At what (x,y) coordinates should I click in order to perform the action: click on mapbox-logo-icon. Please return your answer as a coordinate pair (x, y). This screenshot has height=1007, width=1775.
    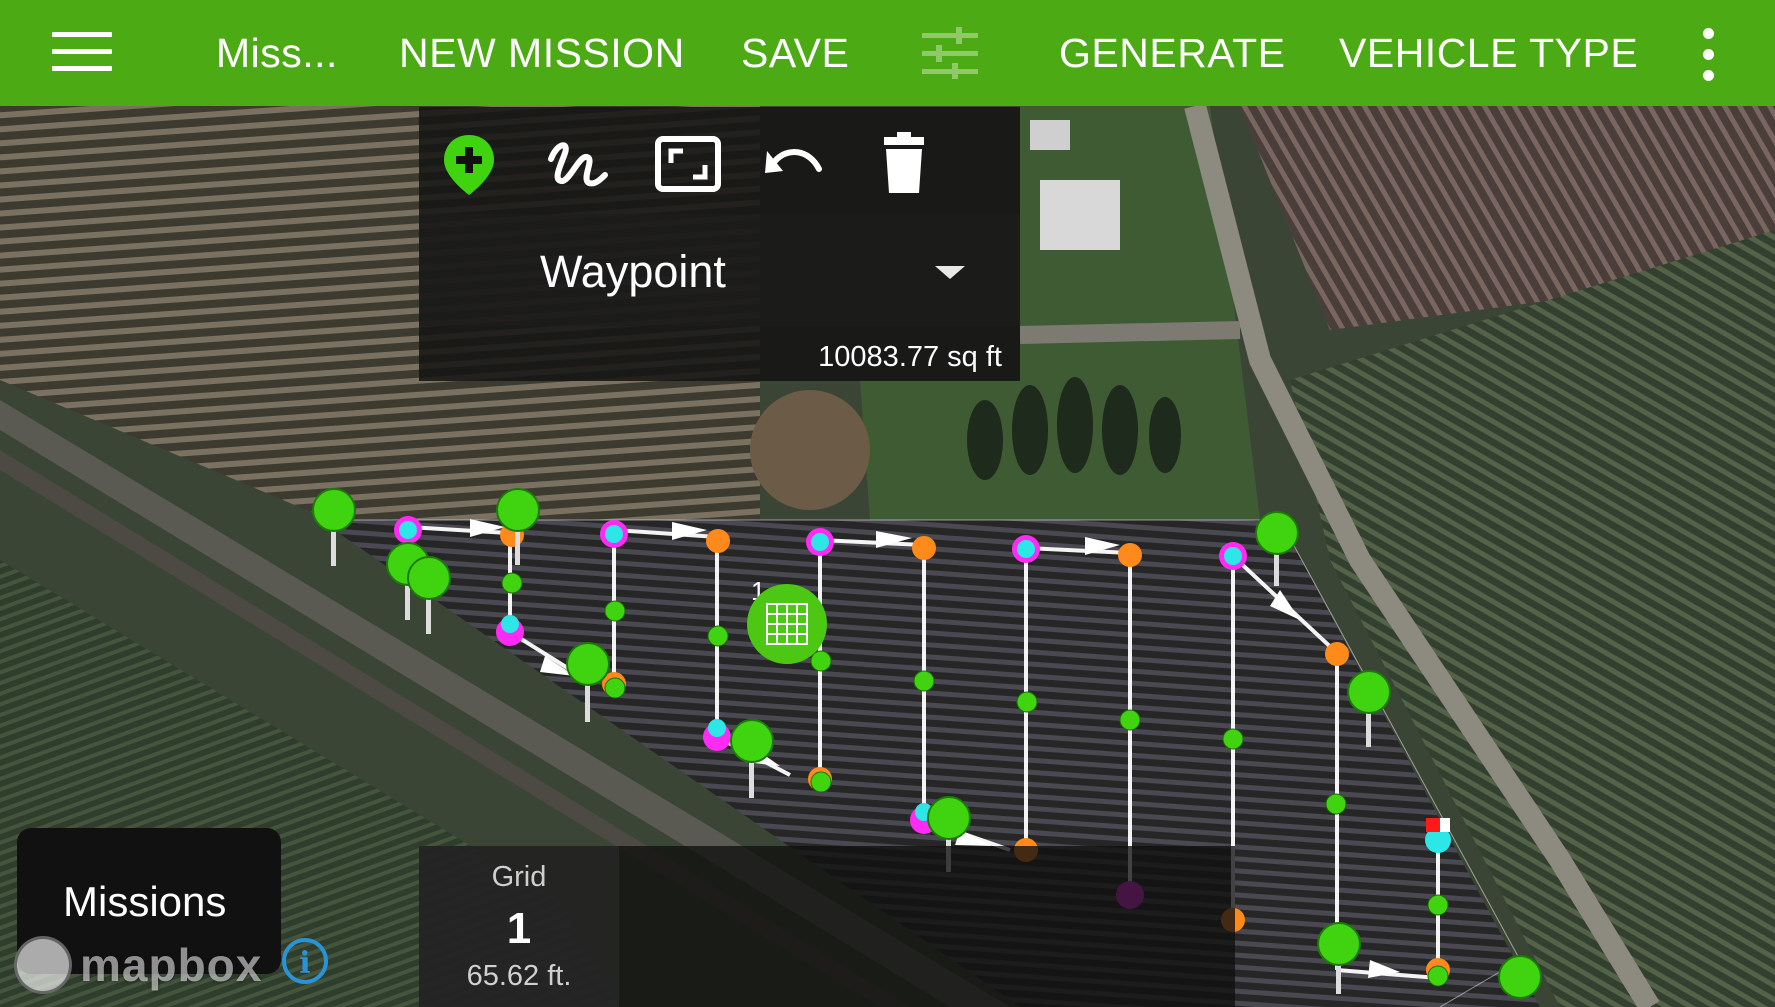
    Looking at the image, I should click on (43, 965).